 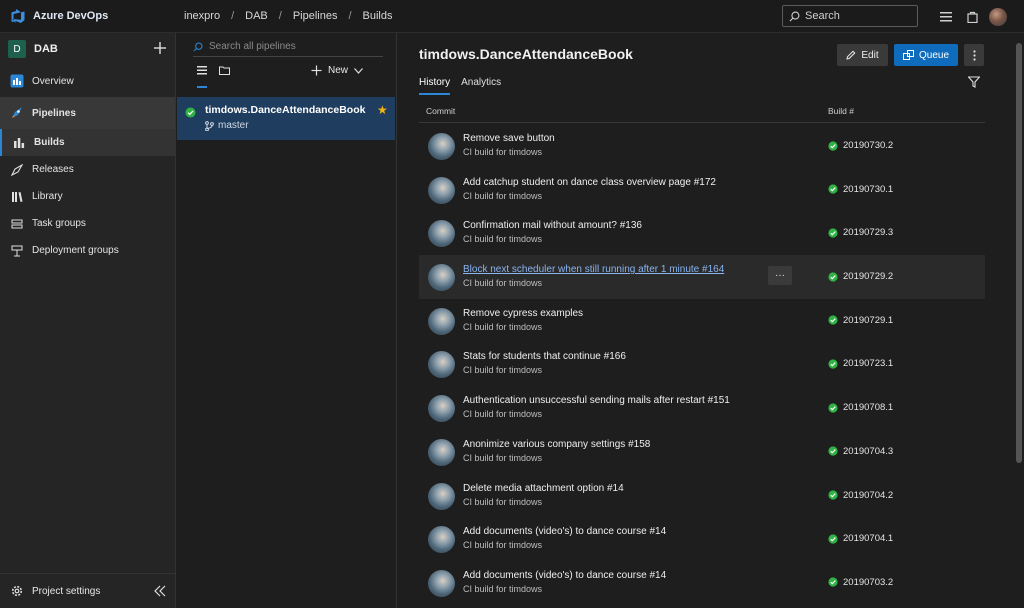 I want to click on build-number: 20190704.1, so click(x=860, y=538).